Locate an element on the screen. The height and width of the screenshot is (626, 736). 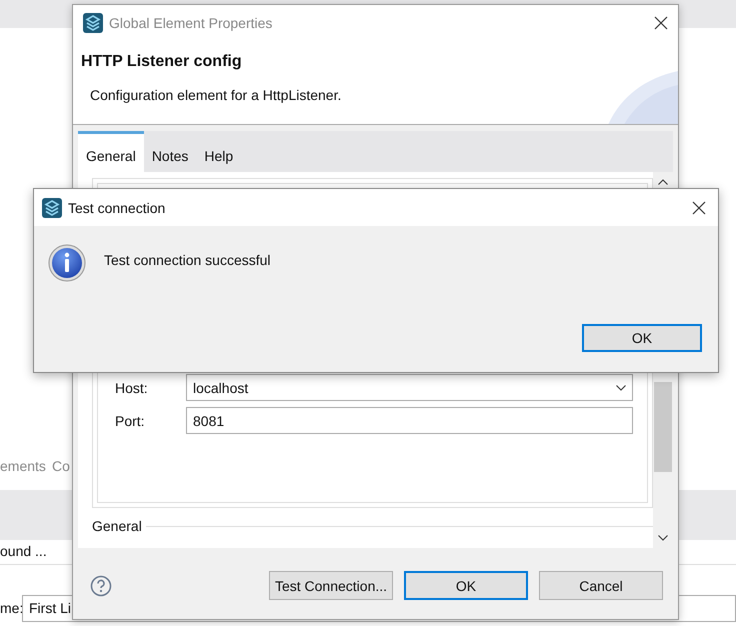
field-label: Port: is located at coordinates (130, 420).